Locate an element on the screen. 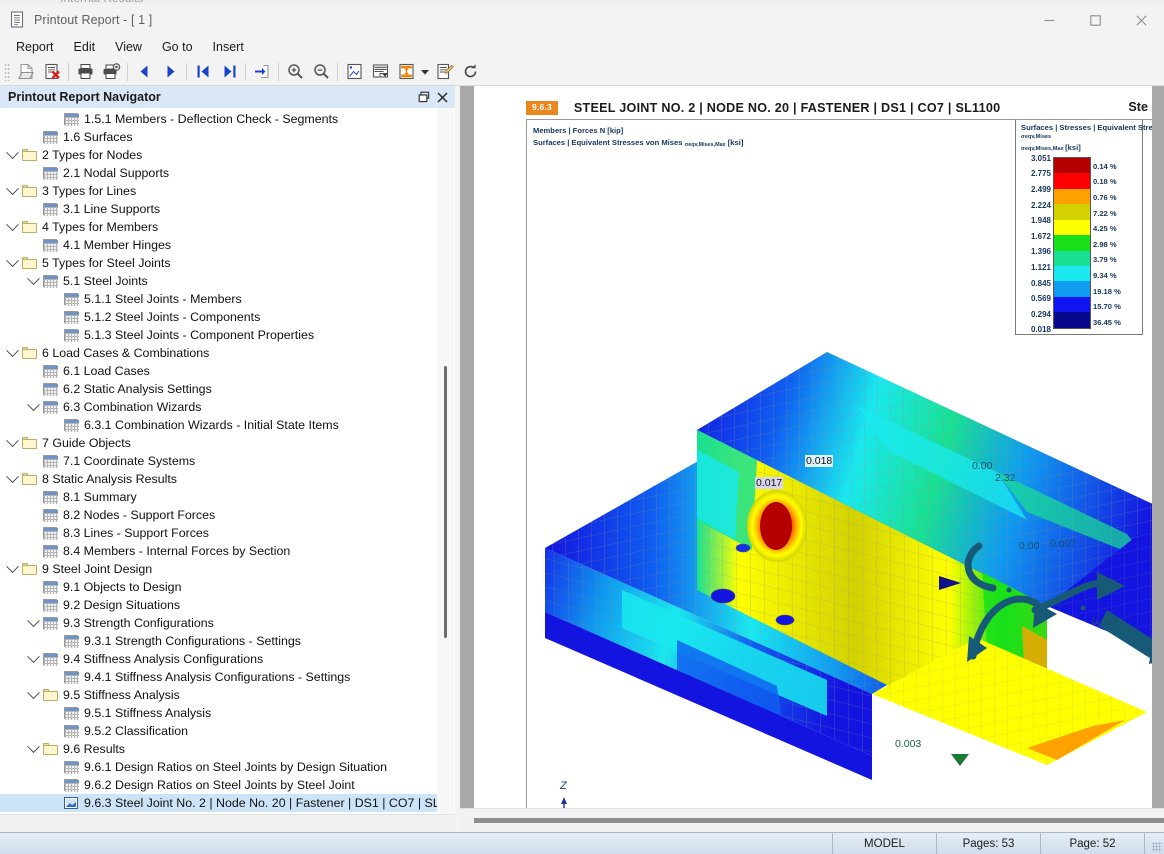 The image size is (1164, 854). tree-item: 7.1 Coordinate Systems is located at coordinates (218, 461).